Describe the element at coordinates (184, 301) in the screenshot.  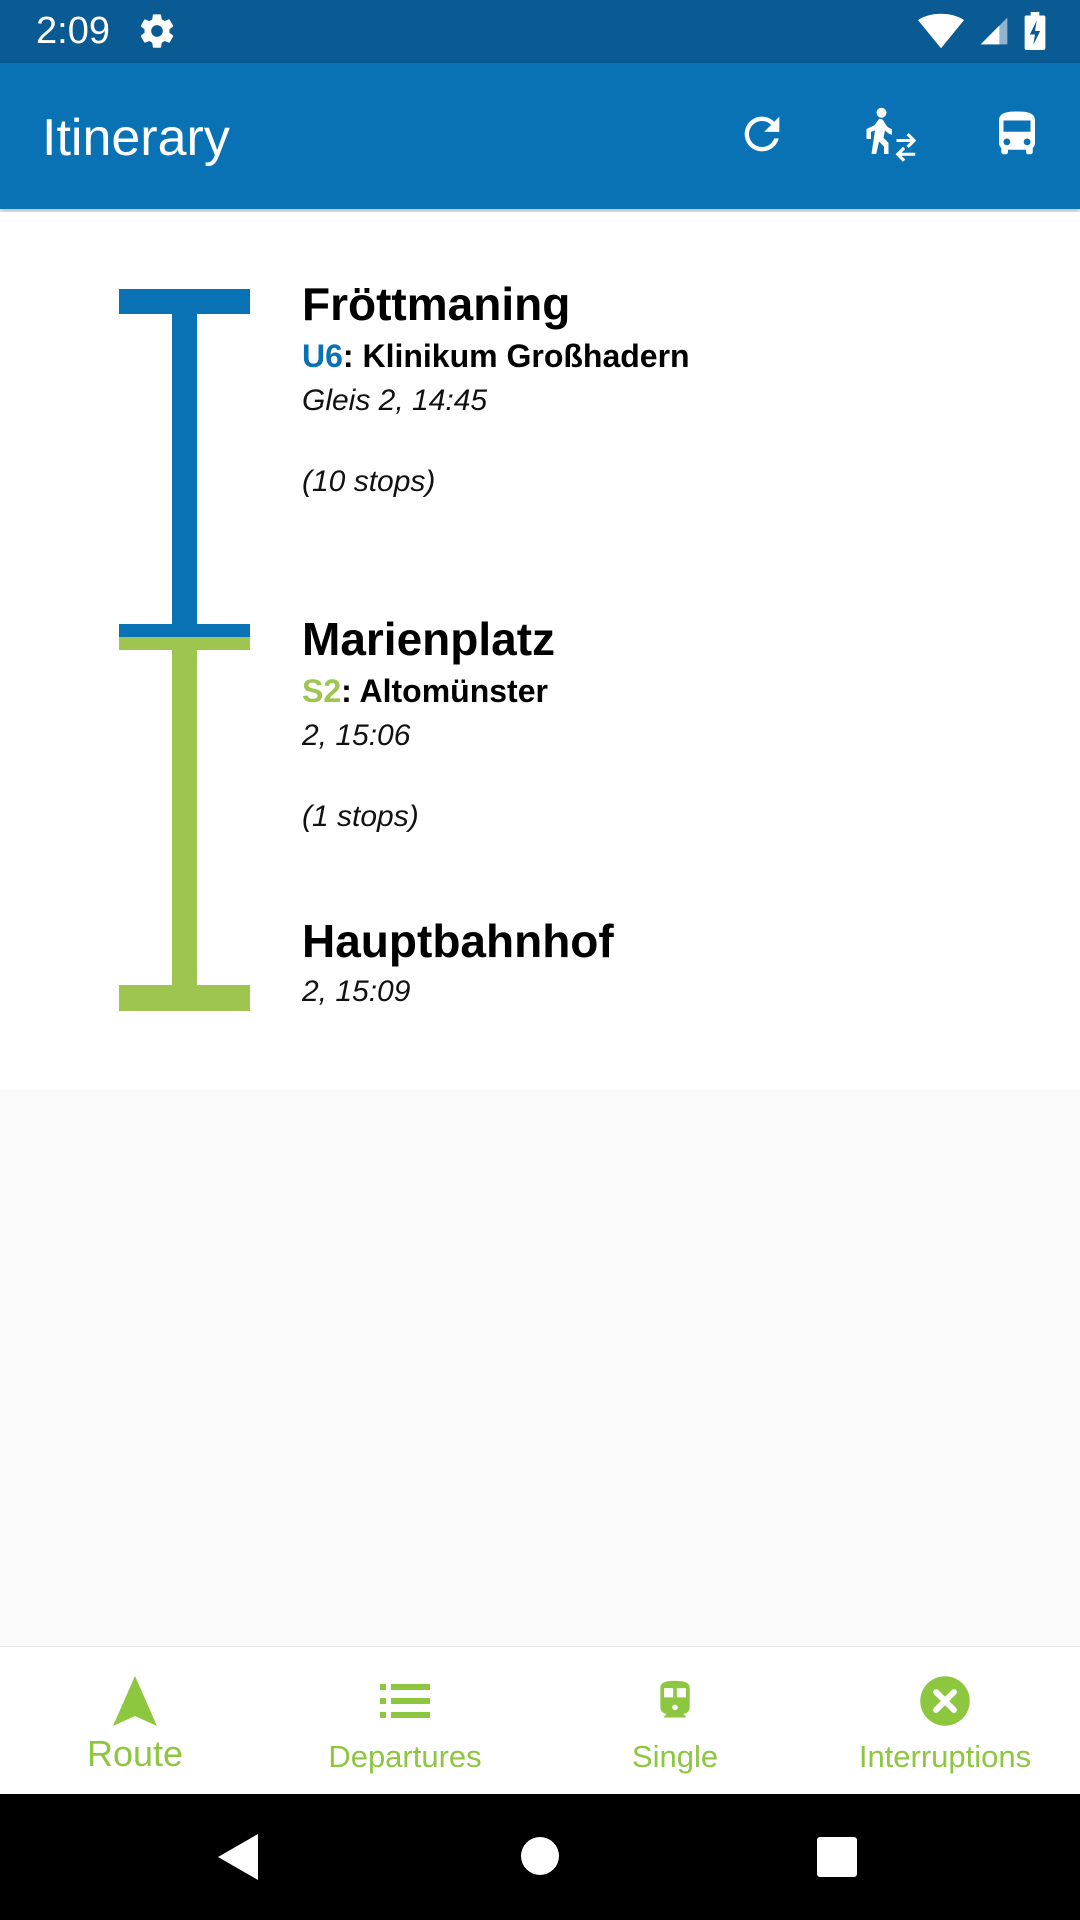
I see `u6-line-top-cap` at that location.